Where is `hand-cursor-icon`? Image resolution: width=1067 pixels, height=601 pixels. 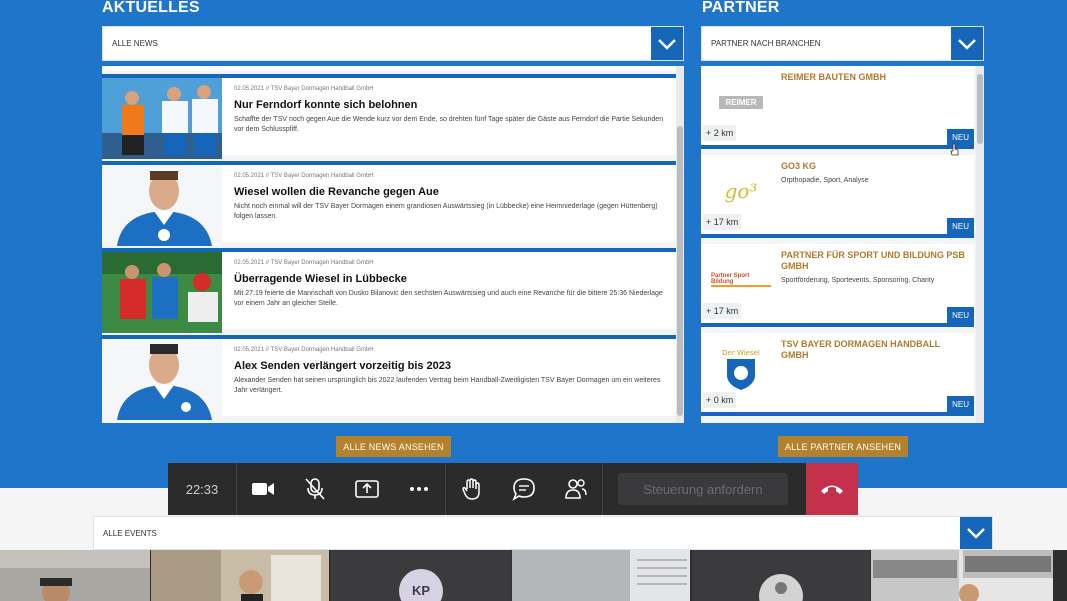 hand-cursor-icon is located at coordinates (954, 149).